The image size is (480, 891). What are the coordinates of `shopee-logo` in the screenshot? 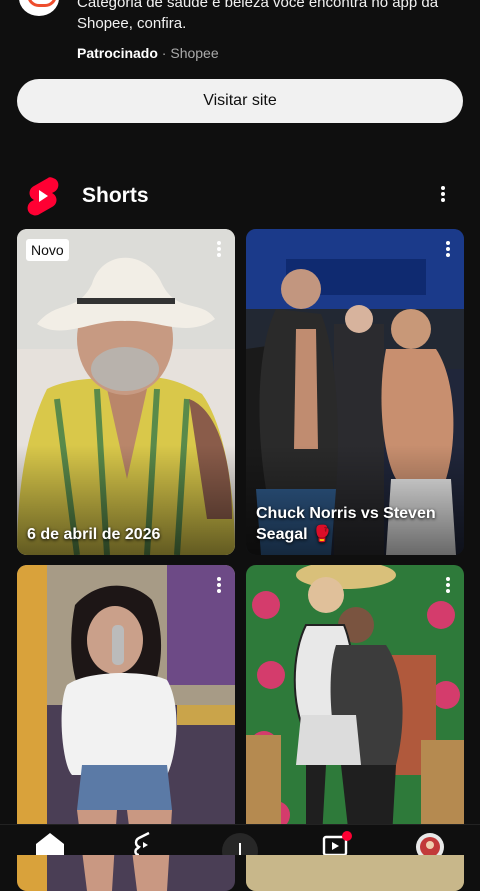 It's located at (39, 8).